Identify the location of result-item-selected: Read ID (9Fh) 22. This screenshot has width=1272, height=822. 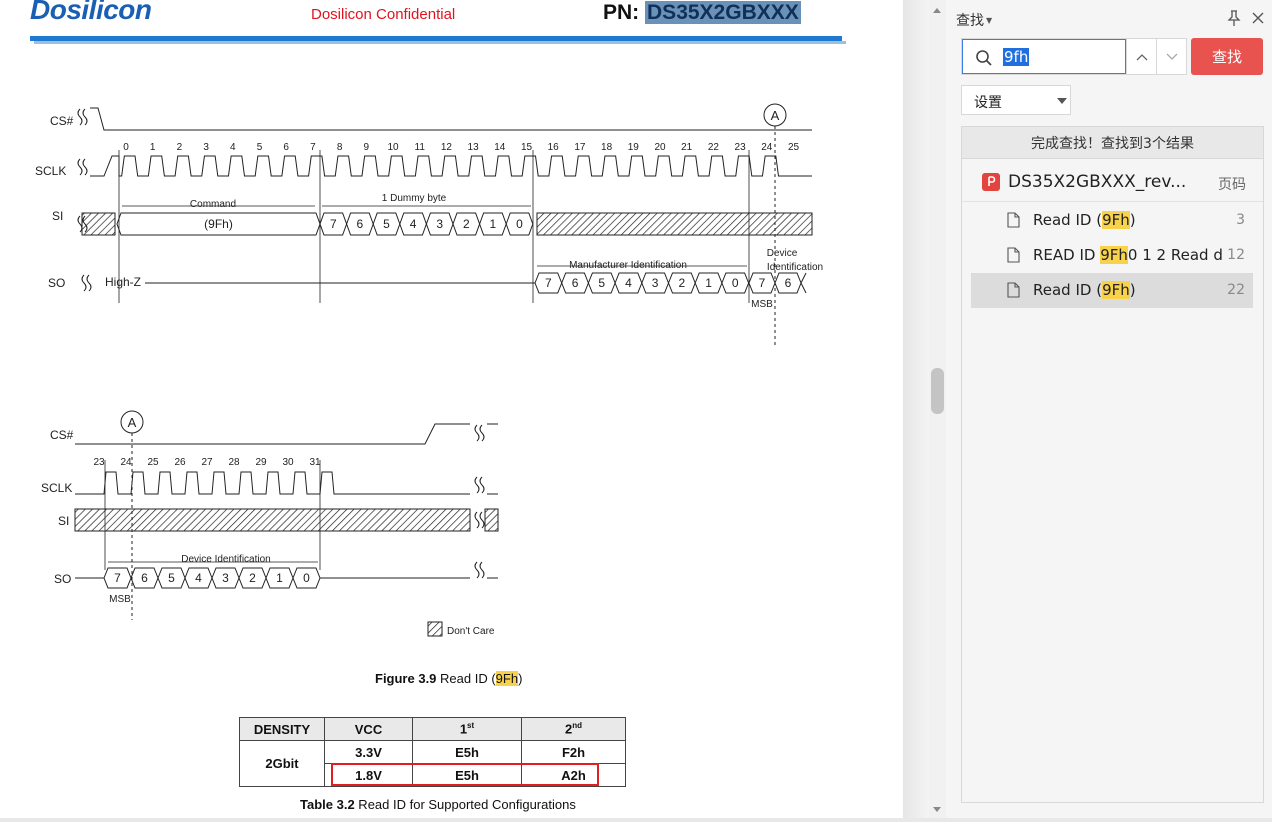
(1112, 290).